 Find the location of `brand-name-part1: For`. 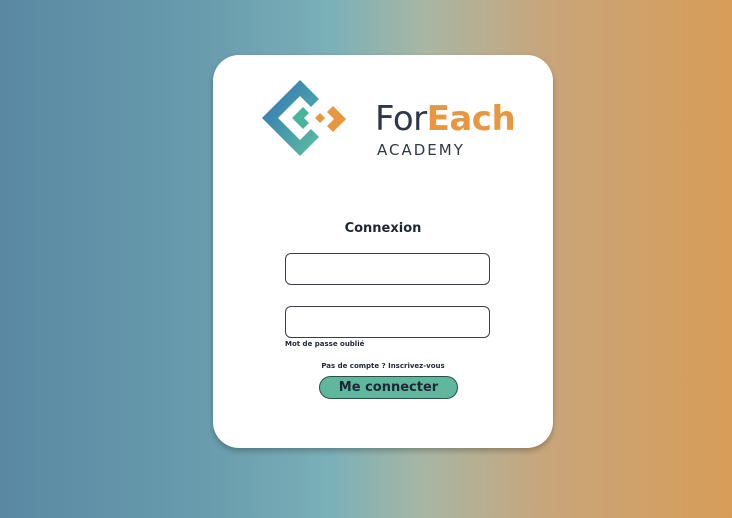

brand-name-part1: For is located at coordinates (401, 119).